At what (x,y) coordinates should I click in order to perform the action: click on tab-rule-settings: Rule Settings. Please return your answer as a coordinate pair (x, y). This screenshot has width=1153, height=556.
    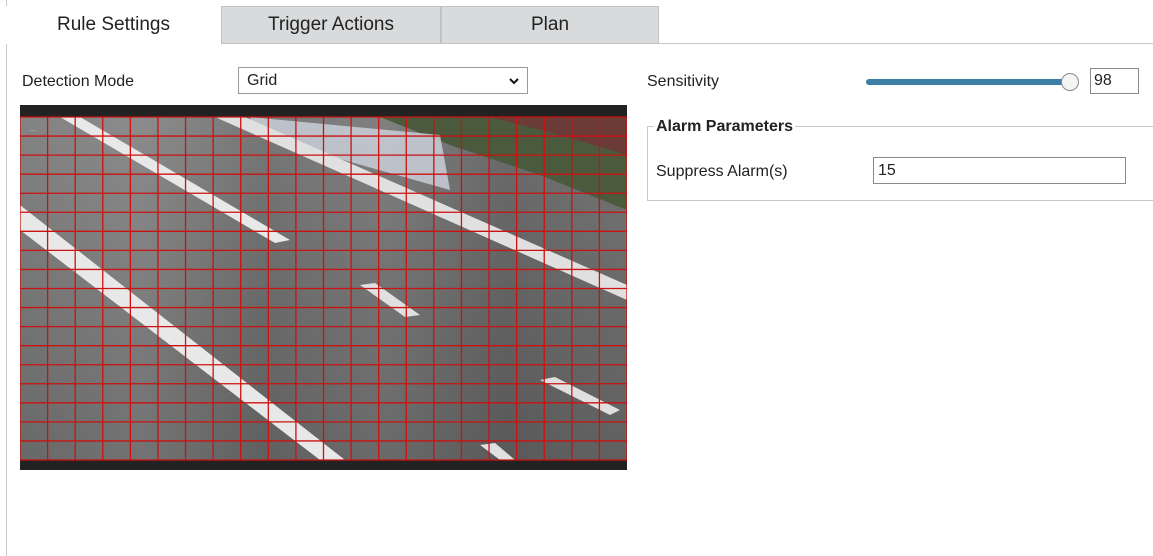
    Looking at the image, I should click on (113, 25).